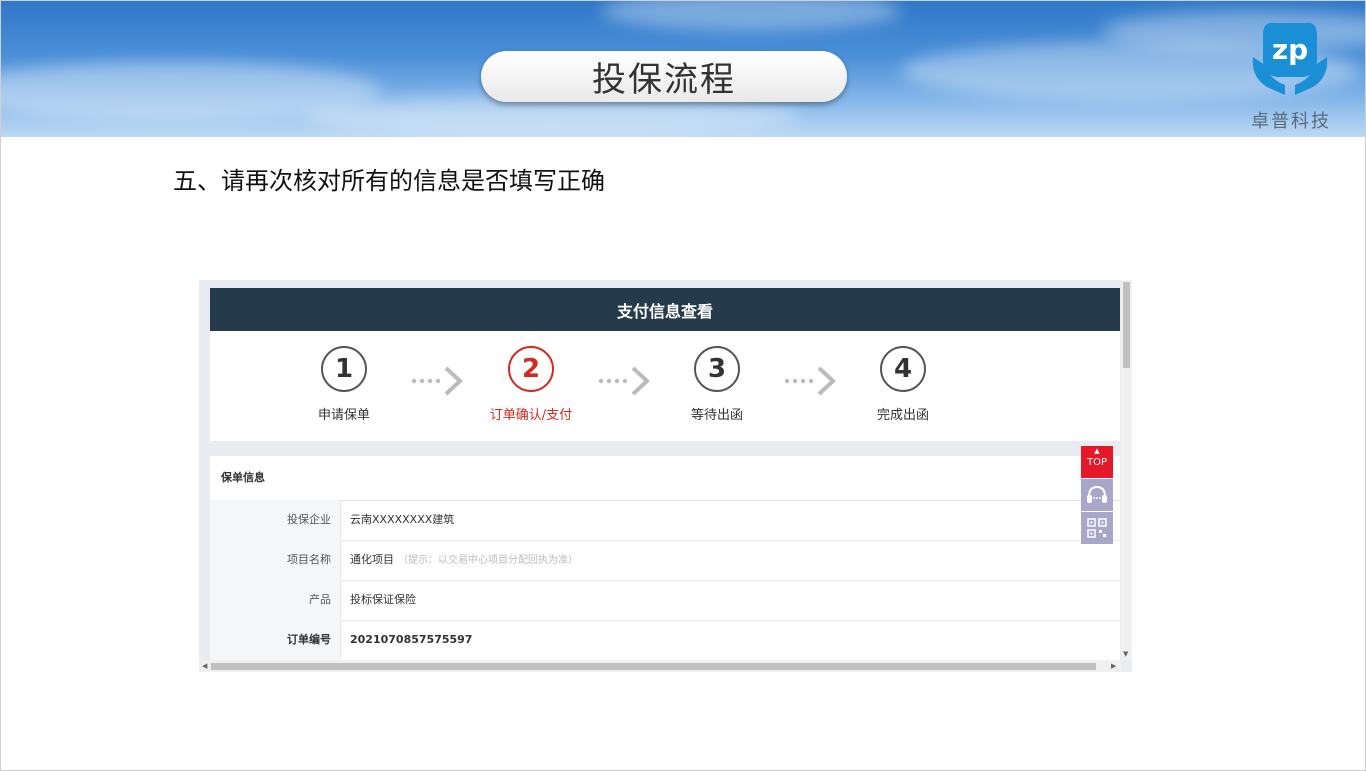 Image resolution: width=1366 pixels, height=771 pixels. I want to click on svg-text: zp, so click(1290, 49).